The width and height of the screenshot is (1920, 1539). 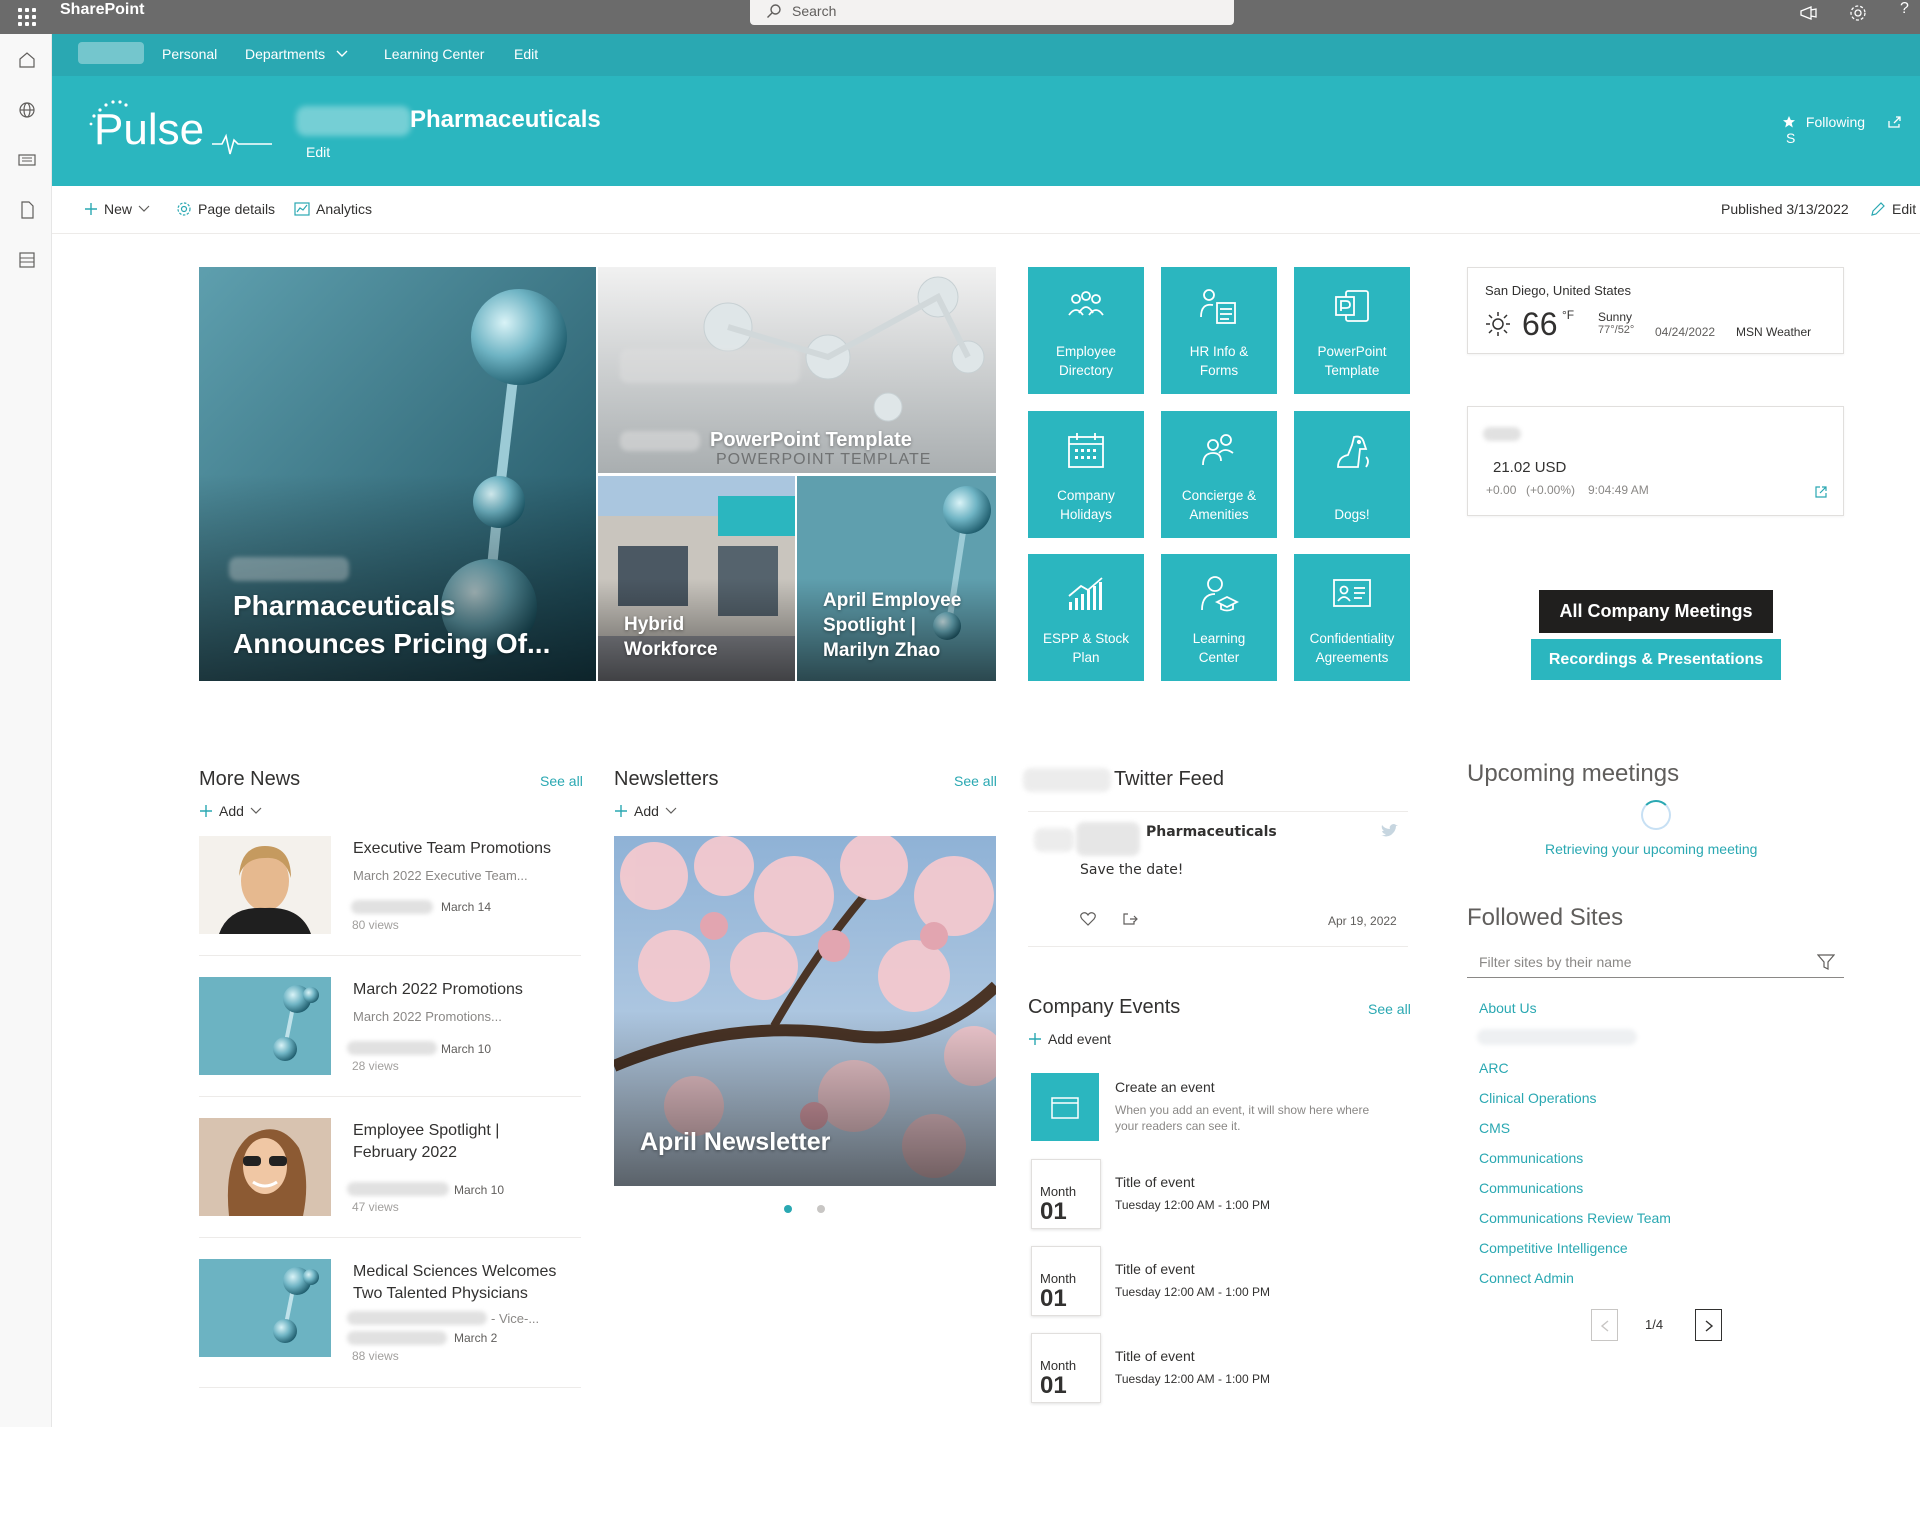 What do you see at coordinates (1553, 1248) in the screenshot?
I see `followed-site-link: Competitive Intelligence` at bounding box center [1553, 1248].